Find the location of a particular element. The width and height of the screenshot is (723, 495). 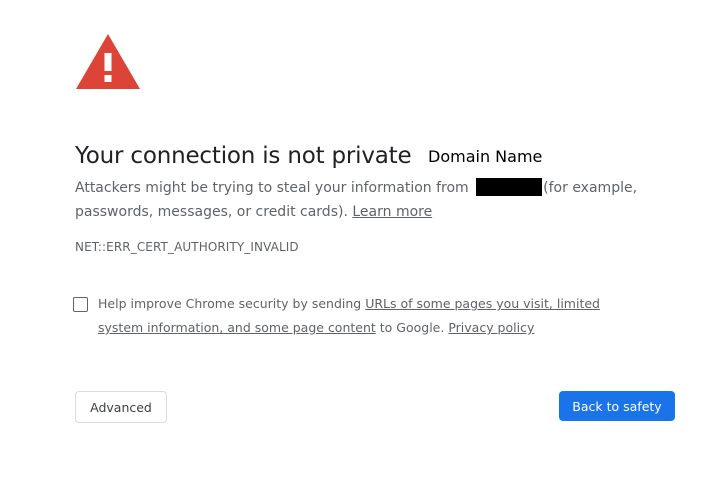

improve-text-middle: to Google. is located at coordinates (412, 327).